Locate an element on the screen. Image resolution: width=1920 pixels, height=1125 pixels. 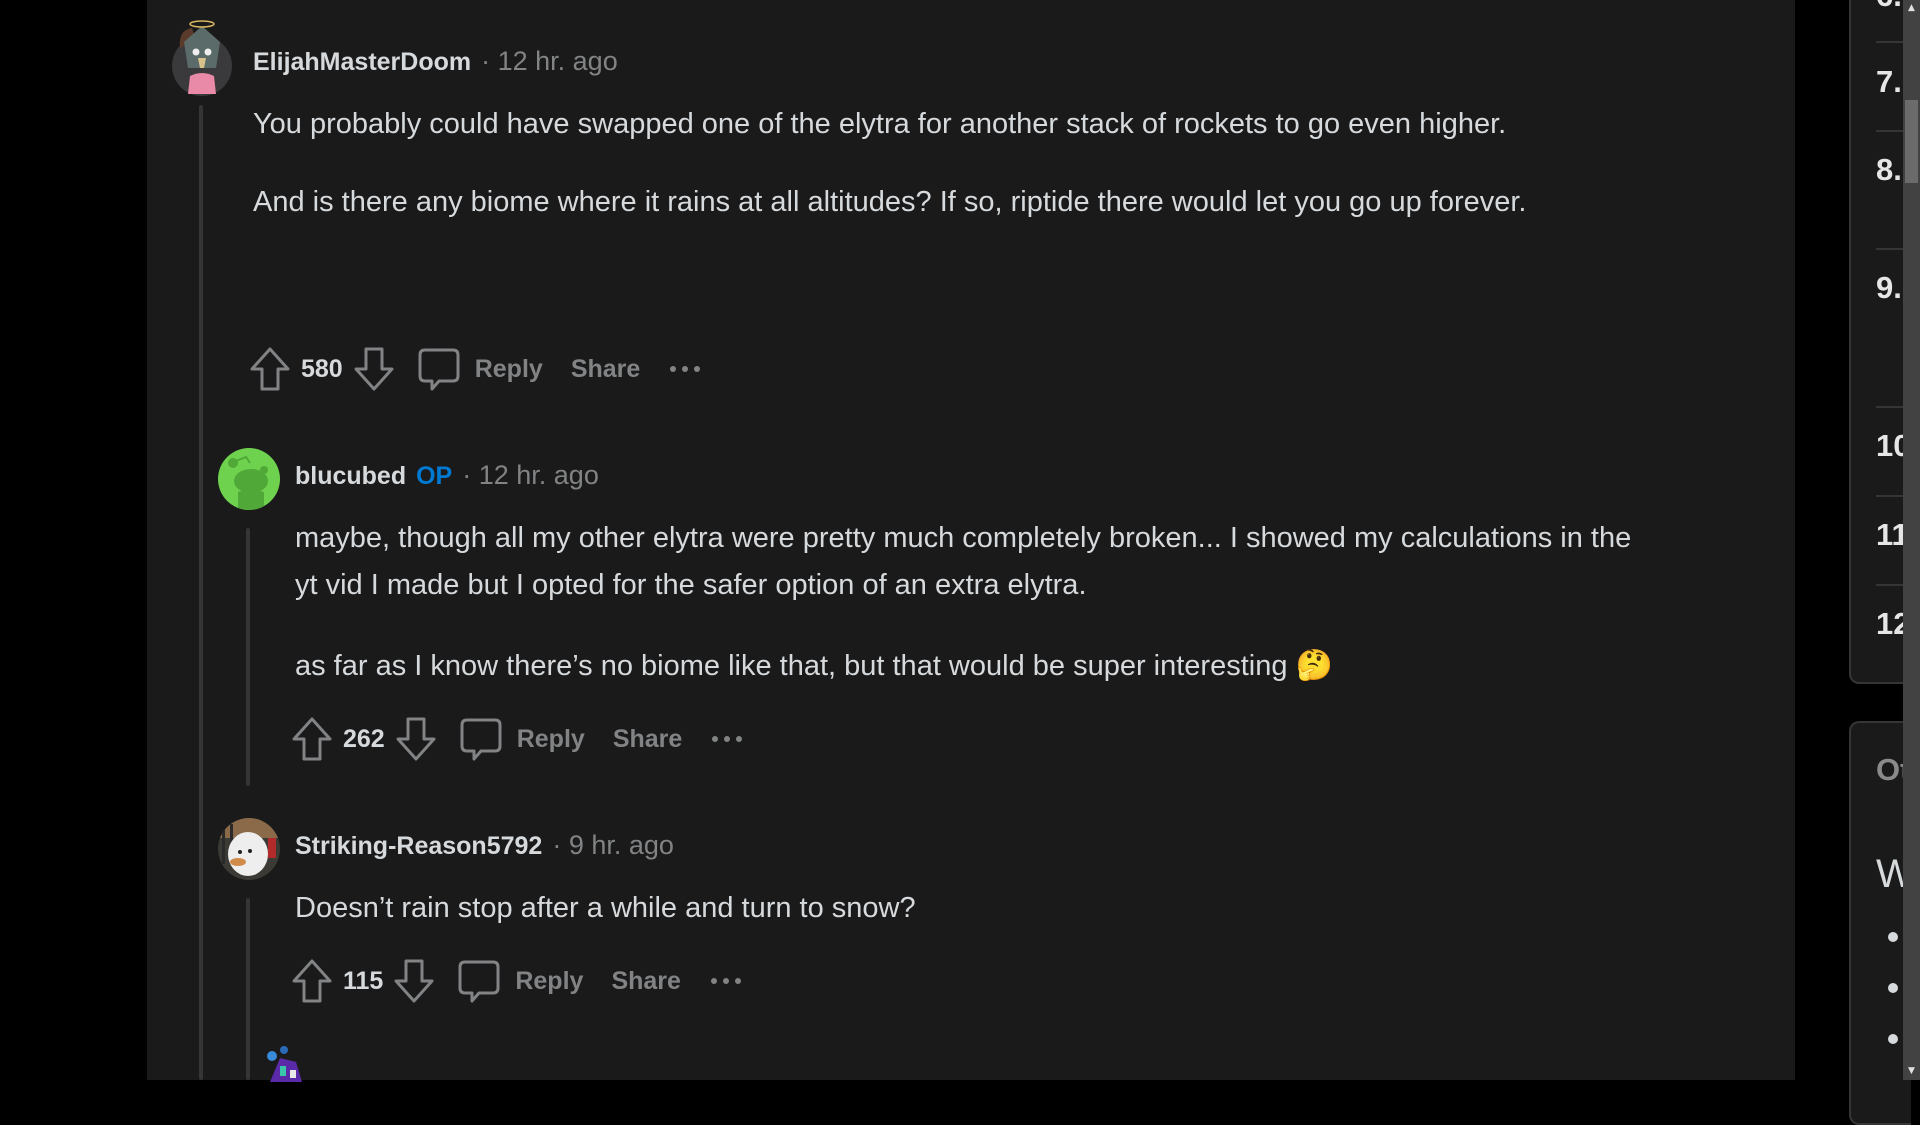
comment-actions: 262 Reply Share is located at coordinates (517, 739).